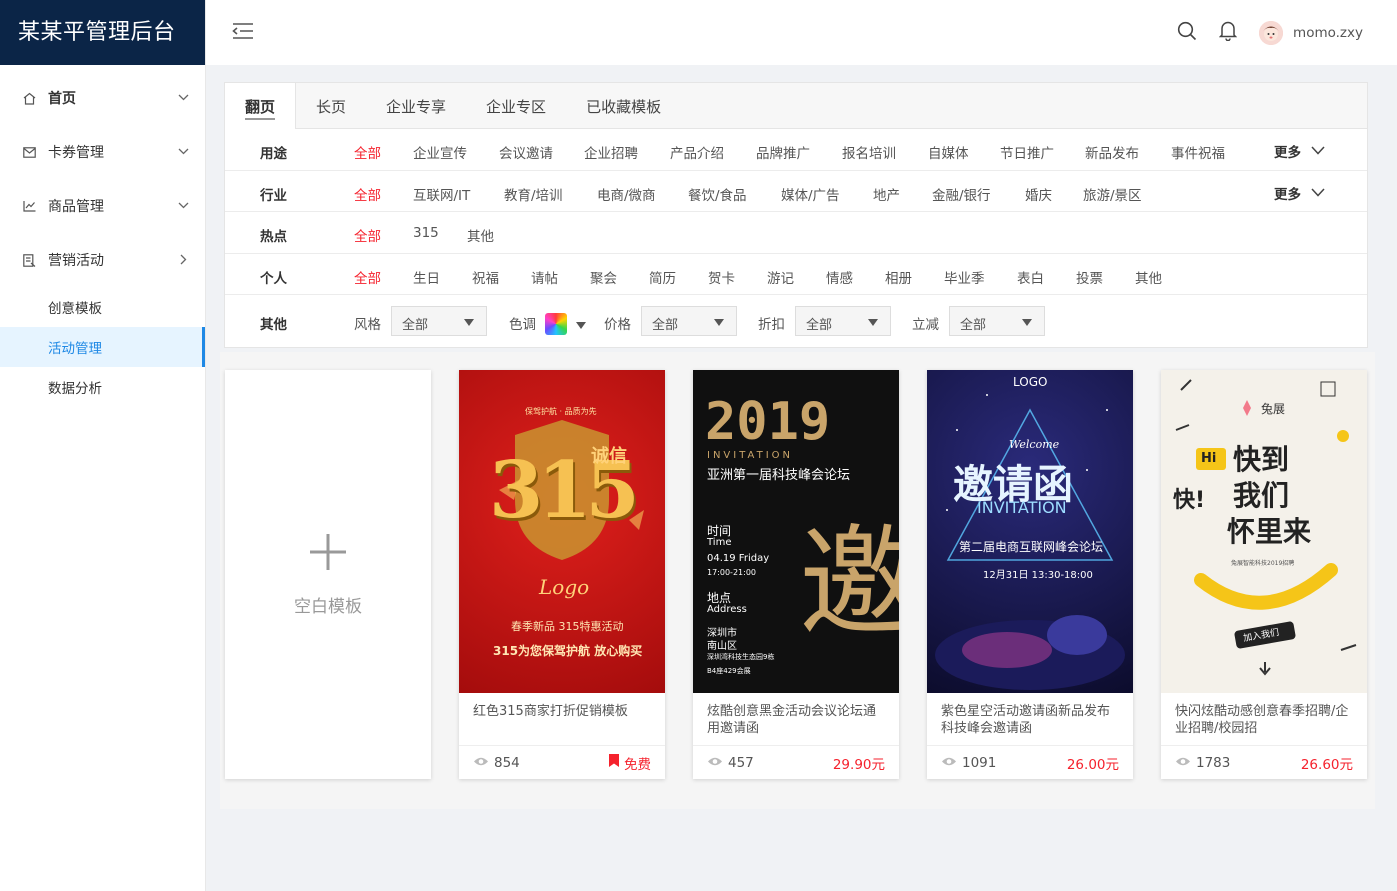  What do you see at coordinates (796, 762) in the screenshot?
I see `template-footer: 457 29.90元` at bounding box center [796, 762].